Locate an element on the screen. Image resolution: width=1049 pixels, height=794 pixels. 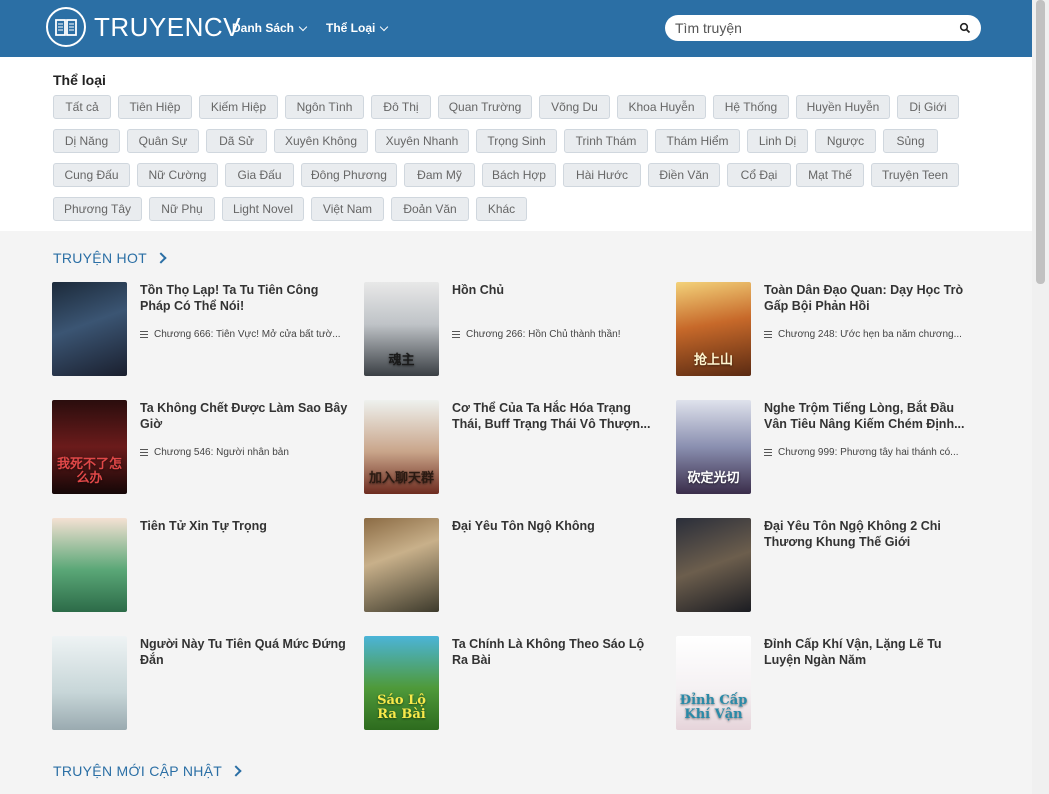
story-title: Ta Không Chết Được Làm Sao Bây Giờ is located at coordinates (245, 416).